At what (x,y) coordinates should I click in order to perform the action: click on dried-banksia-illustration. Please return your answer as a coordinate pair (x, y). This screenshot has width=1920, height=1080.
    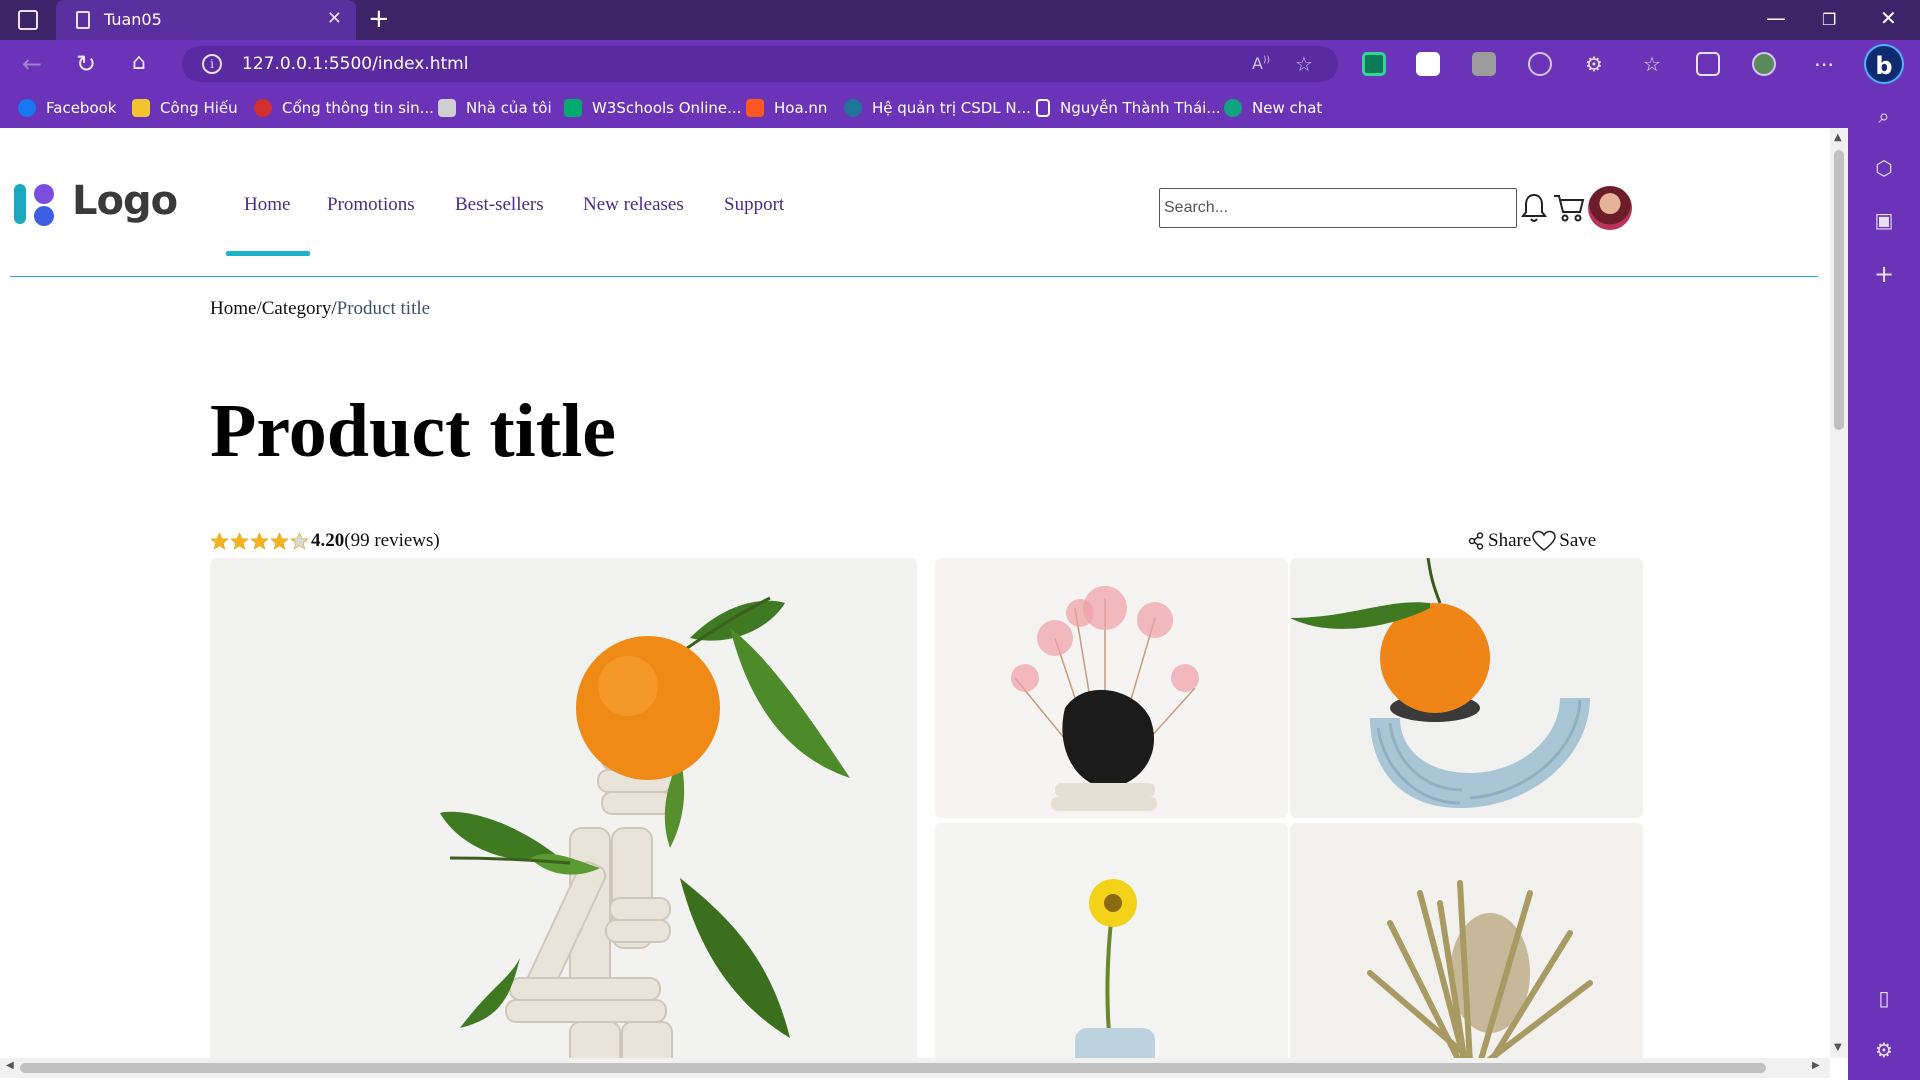
    Looking at the image, I should click on (1480, 969).